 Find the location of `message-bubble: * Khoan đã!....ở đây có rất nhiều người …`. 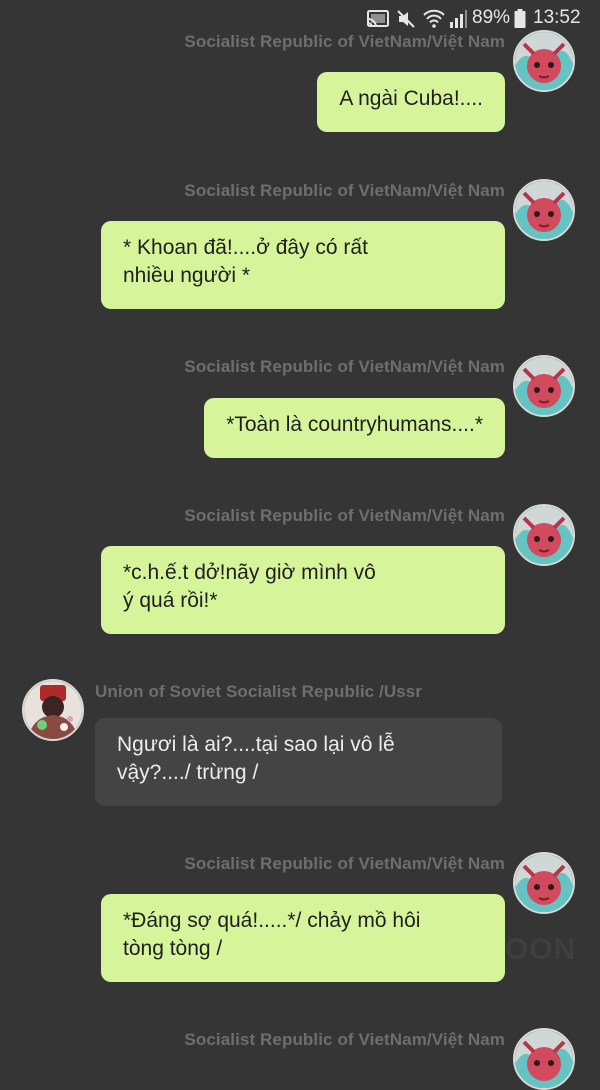

message-bubble: * Khoan đã!....ở đây có rất nhiều người … is located at coordinates (303, 265).